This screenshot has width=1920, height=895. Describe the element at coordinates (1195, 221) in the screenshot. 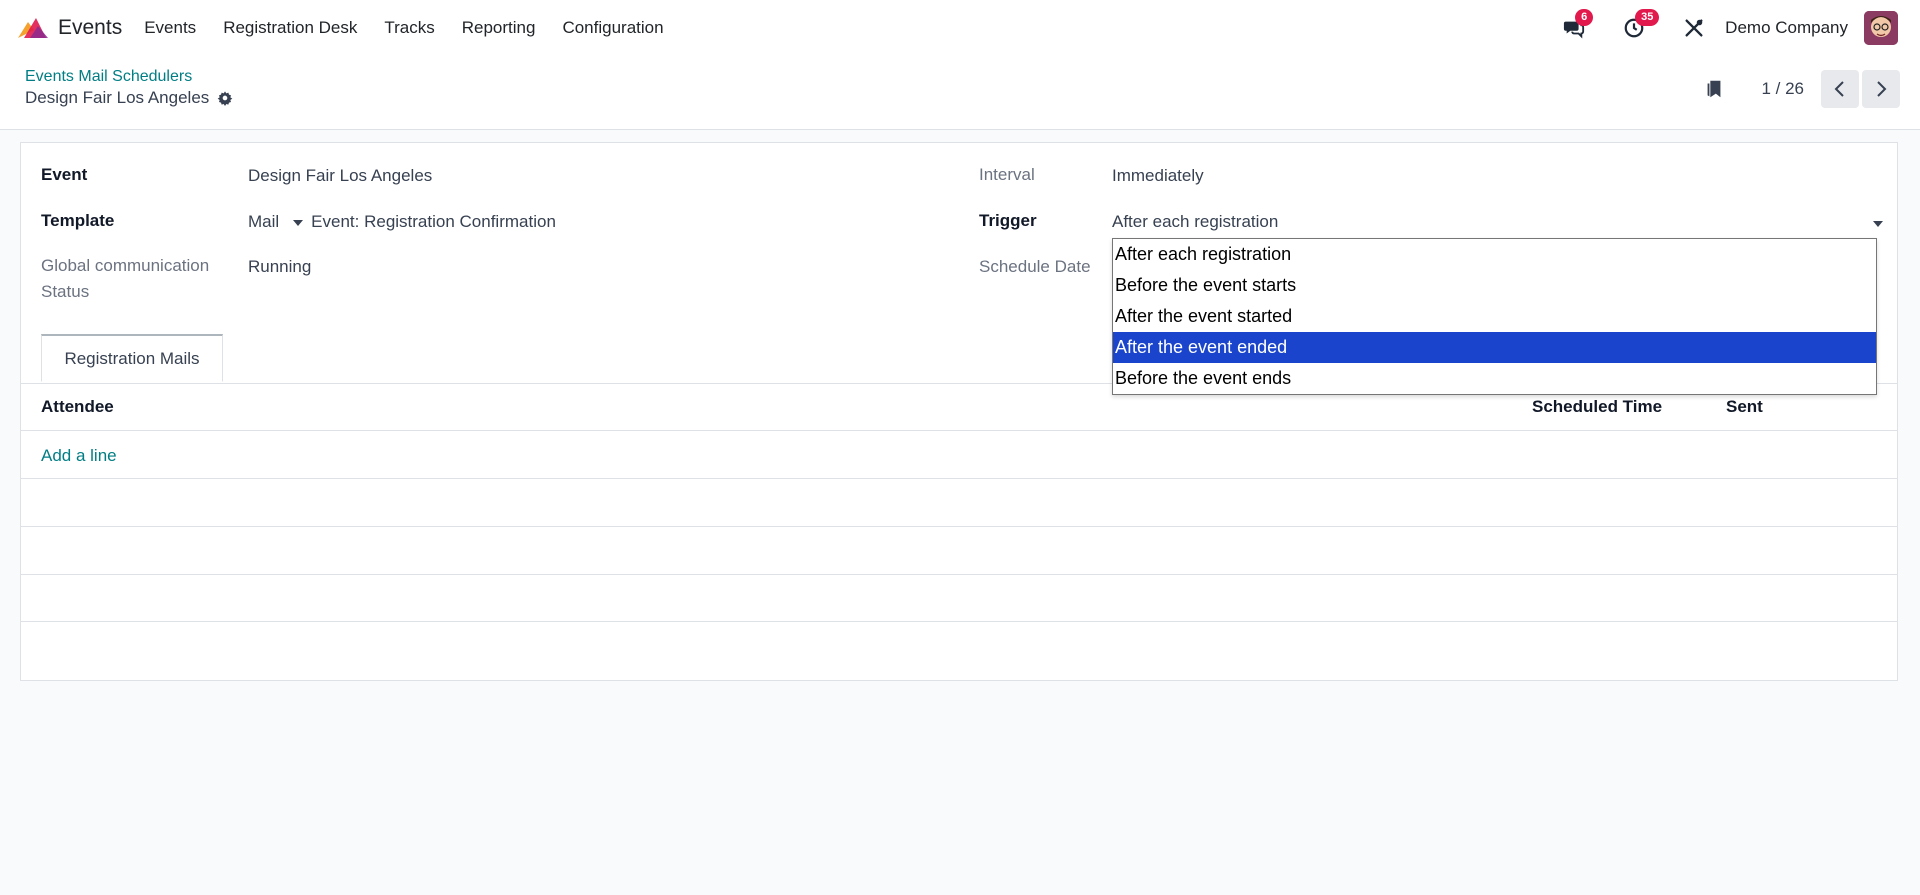

I see `trigger-value: After each registration` at that location.